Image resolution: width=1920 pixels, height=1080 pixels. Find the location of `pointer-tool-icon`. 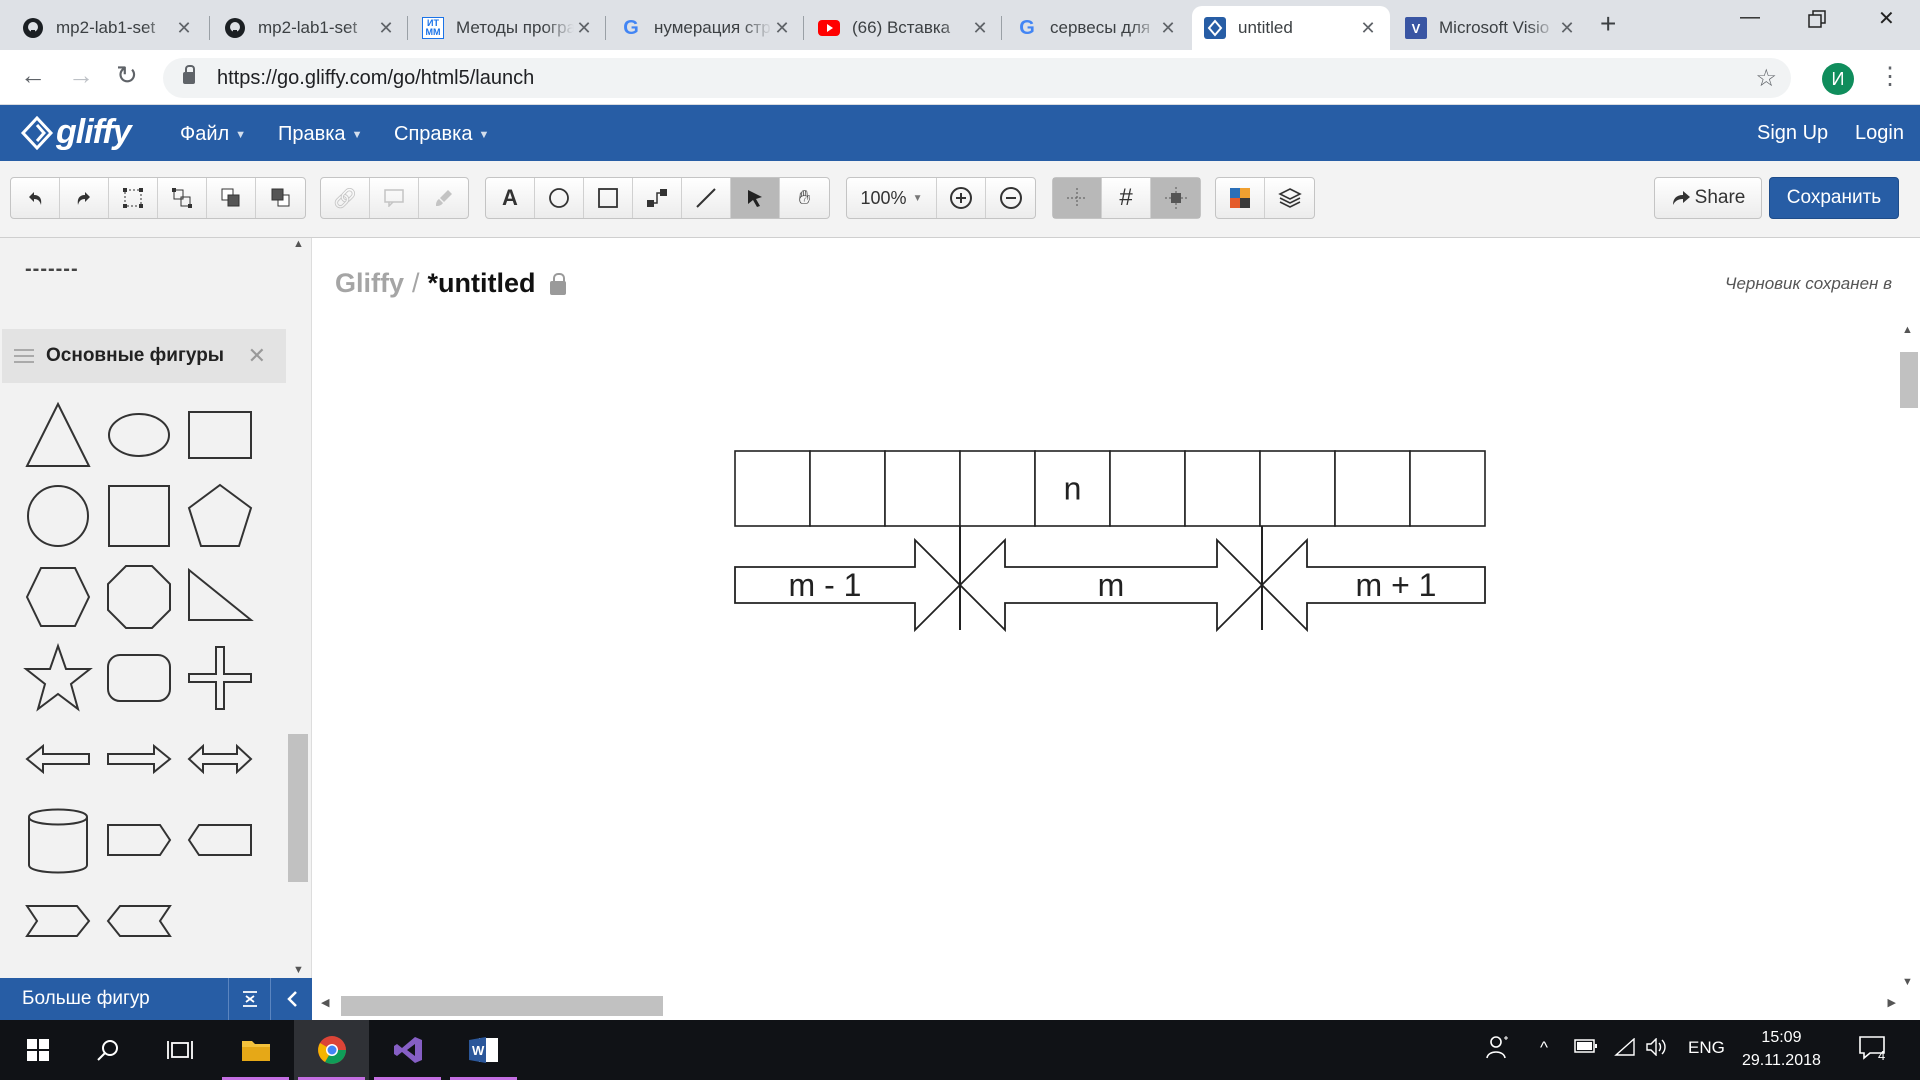

pointer-tool-icon is located at coordinates (755, 198).